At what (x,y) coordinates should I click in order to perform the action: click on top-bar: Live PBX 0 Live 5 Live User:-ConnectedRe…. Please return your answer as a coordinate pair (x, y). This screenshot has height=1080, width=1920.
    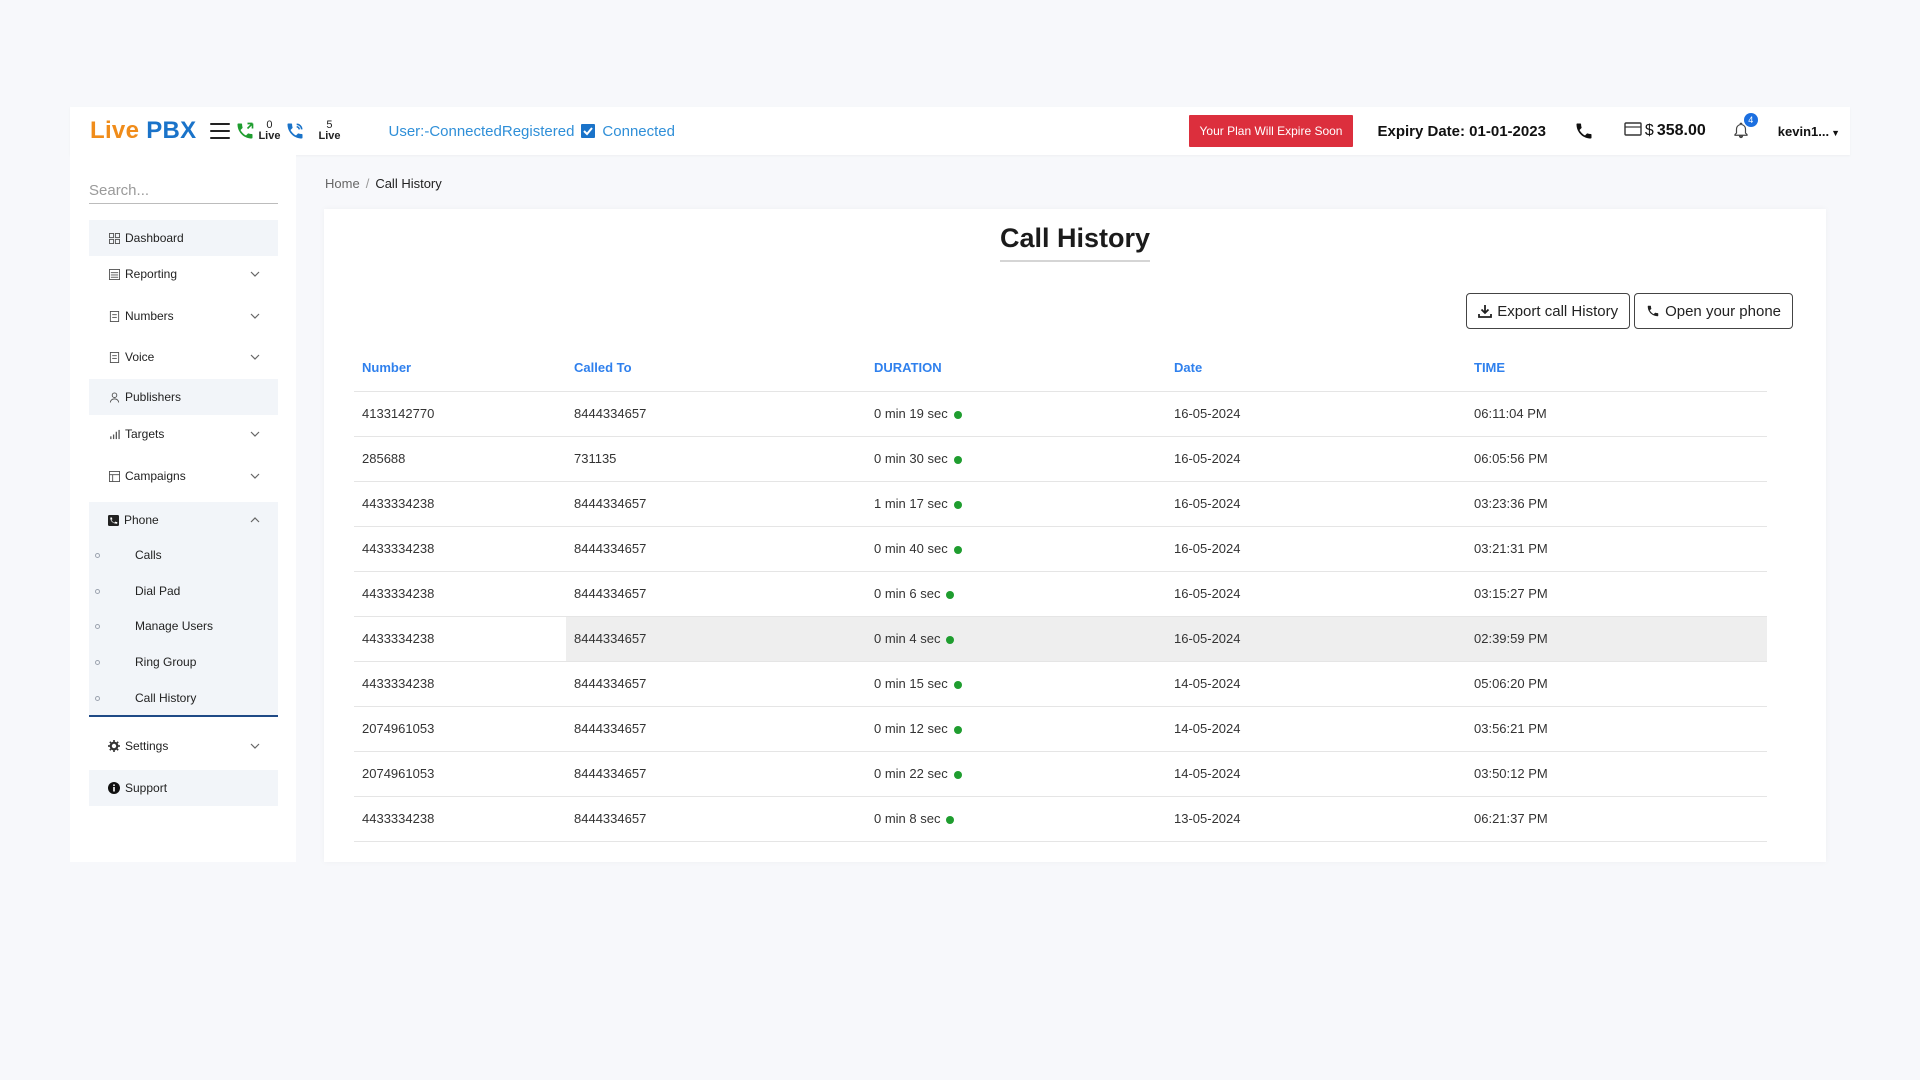
    Looking at the image, I should click on (960, 131).